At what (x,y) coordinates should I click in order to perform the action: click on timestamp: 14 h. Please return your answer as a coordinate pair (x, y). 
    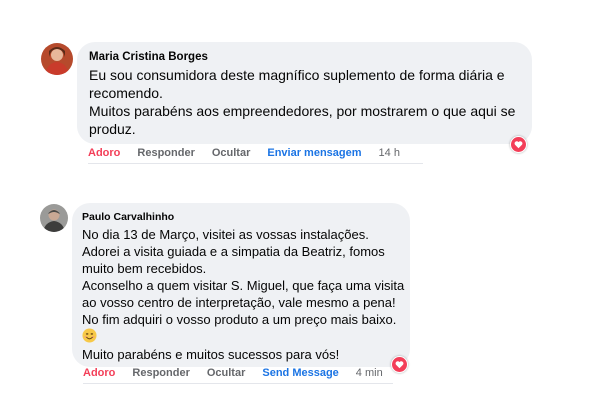
    Looking at the image, I should click on (389, 153).